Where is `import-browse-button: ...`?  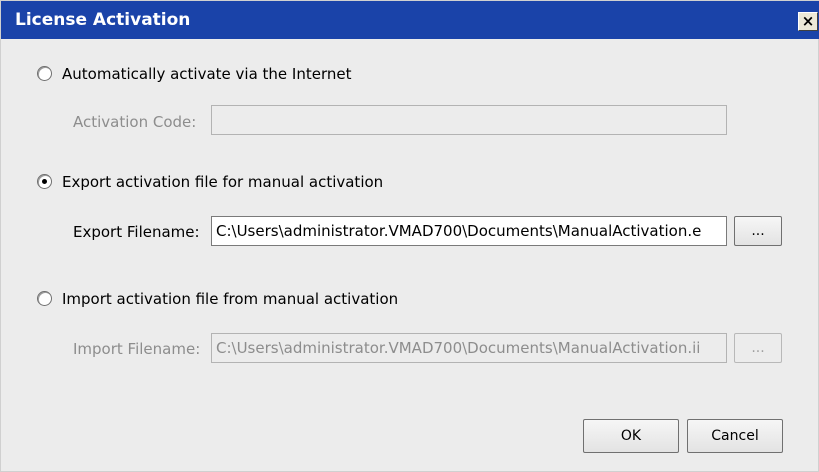 import-browse-button: ... is located at coordinates (758, 348).